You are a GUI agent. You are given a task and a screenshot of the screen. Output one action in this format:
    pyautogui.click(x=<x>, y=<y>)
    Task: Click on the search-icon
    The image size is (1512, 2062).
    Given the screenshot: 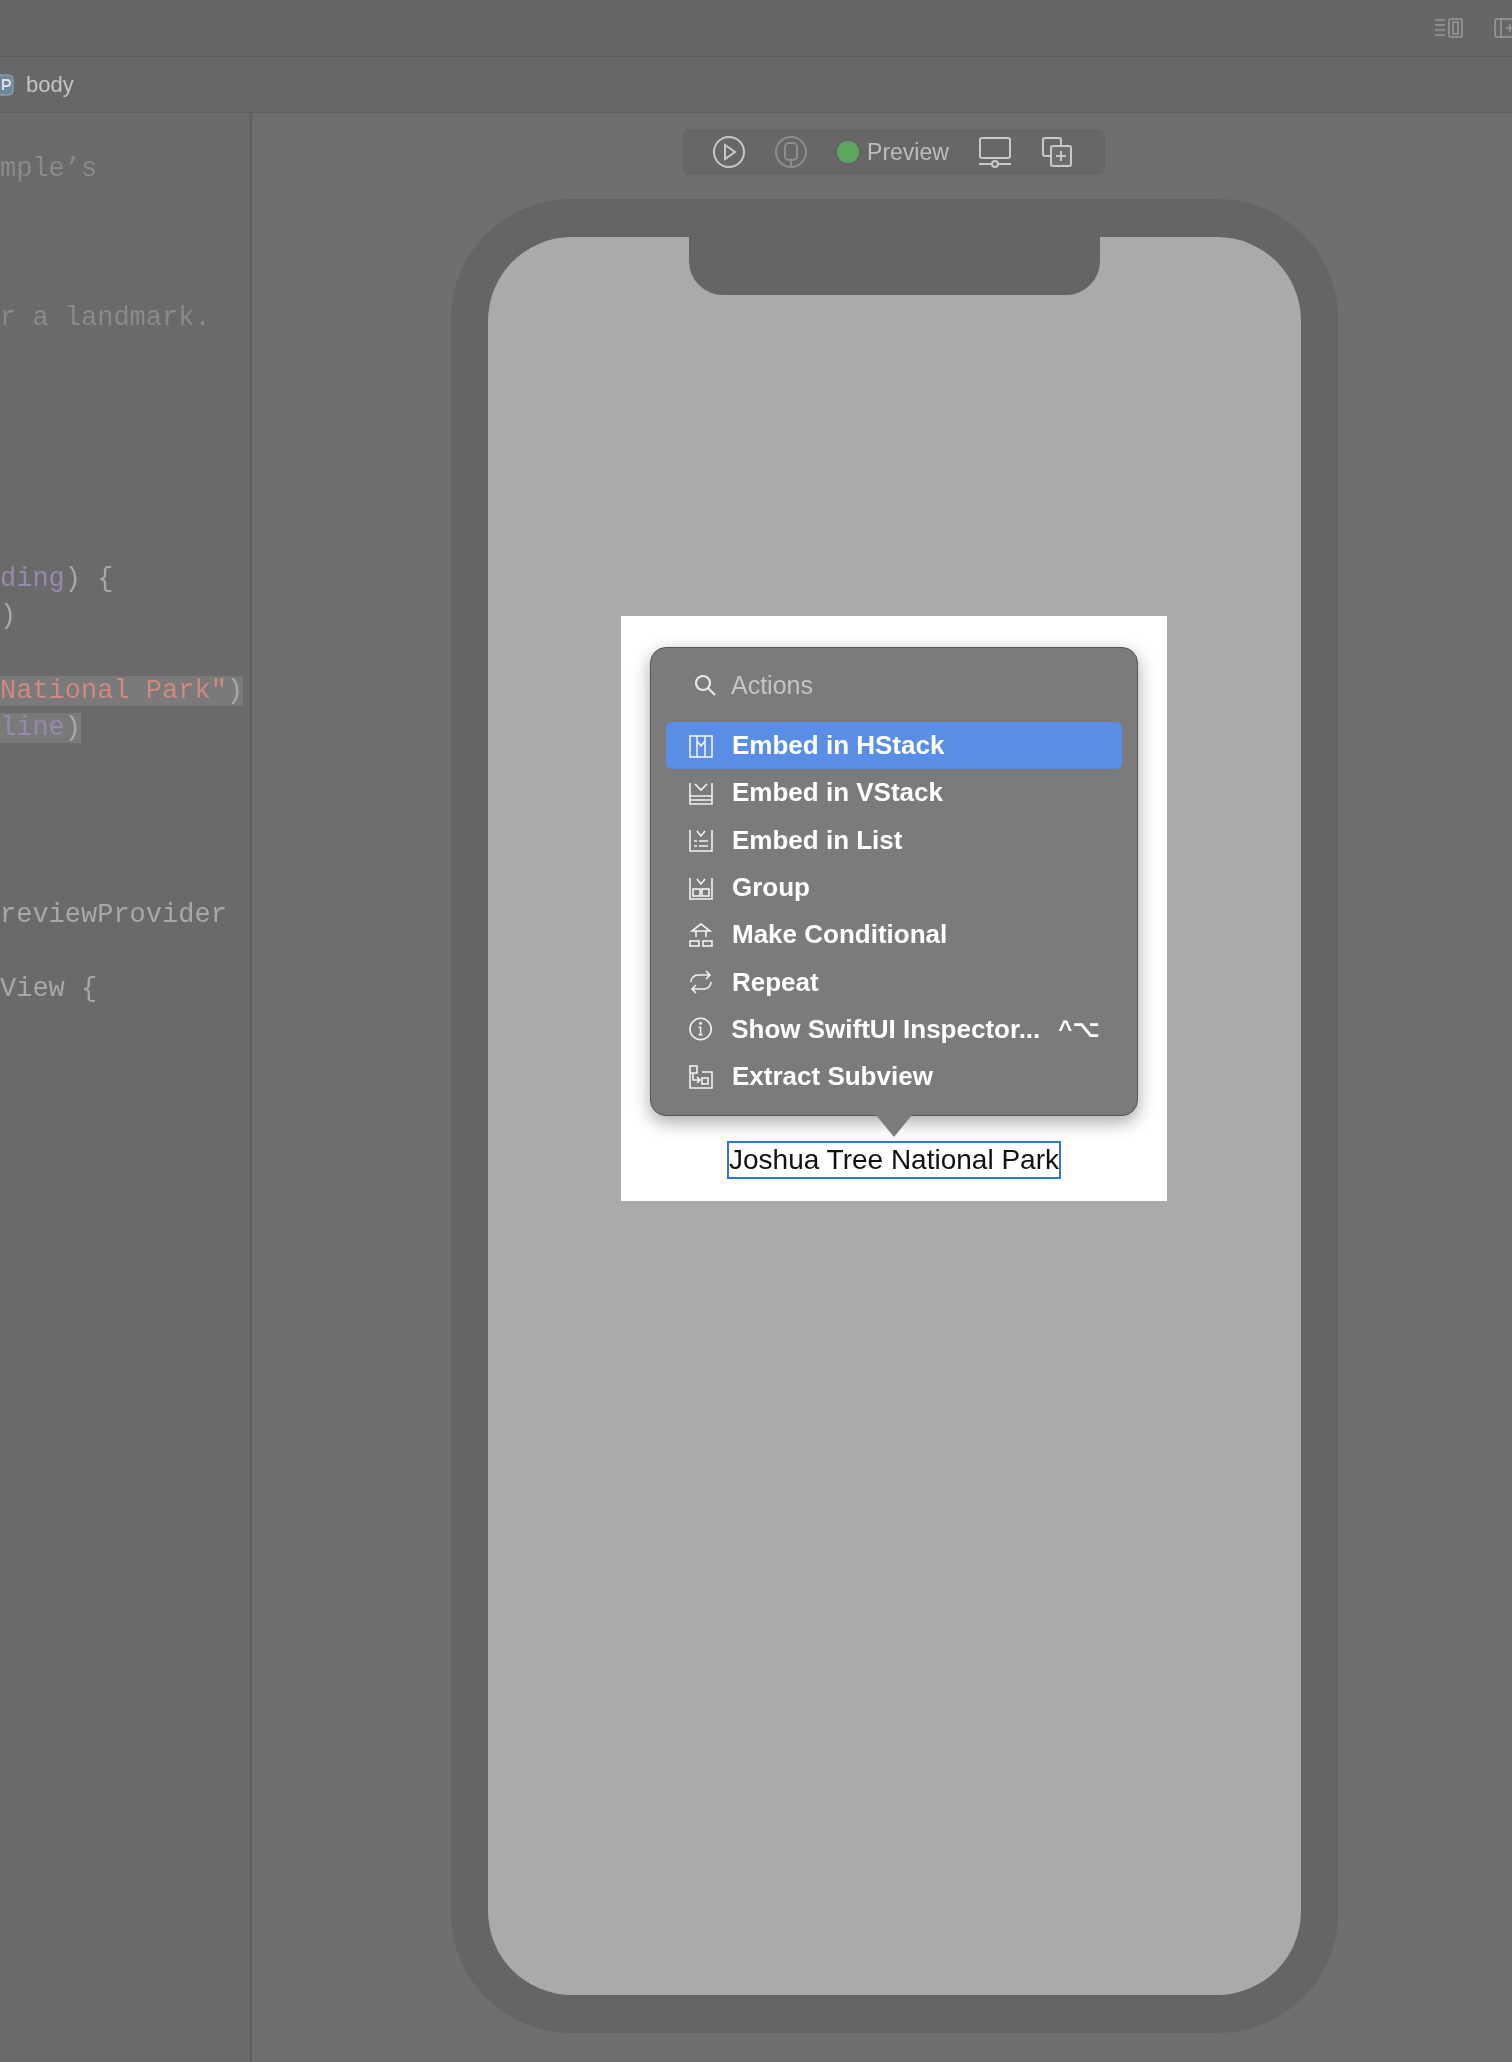 What is the action you would take?
    pyautogui.click(x=705, y=685)
    